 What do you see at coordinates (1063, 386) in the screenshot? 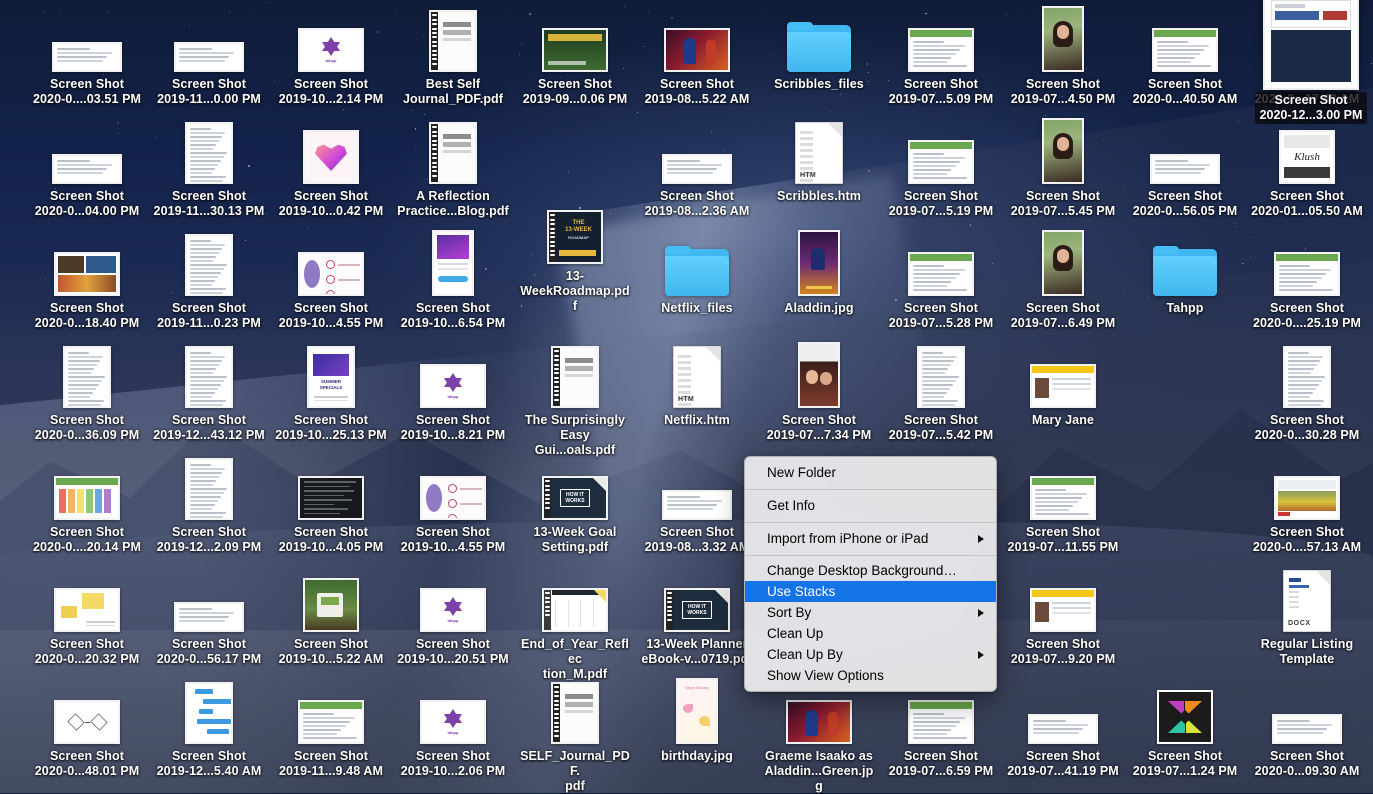
I see `desktop-icon: Mary Jane` at bounding box center [1063, 386].